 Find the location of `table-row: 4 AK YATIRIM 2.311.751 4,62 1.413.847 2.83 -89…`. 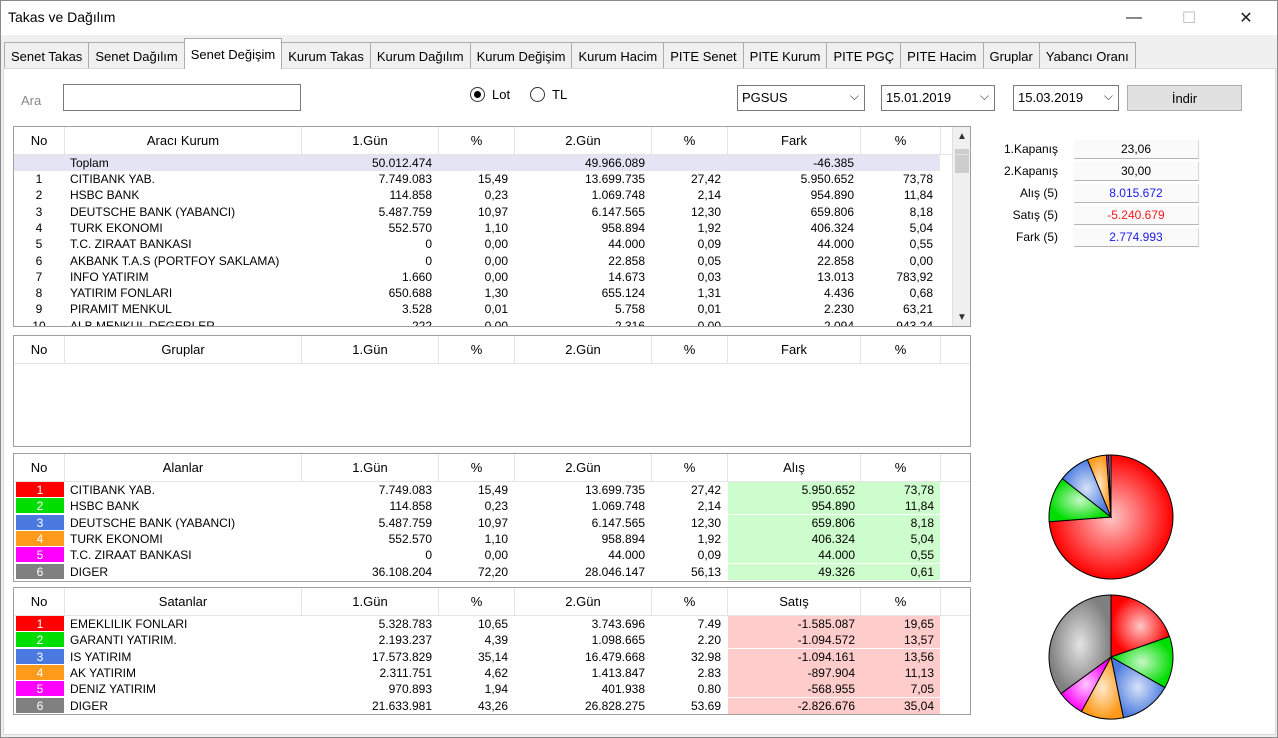

table-row: 4 AK YATIRIM 2.311.751 4,62 1.413.847 2.83 -89… is located at coordinates (477, 672).